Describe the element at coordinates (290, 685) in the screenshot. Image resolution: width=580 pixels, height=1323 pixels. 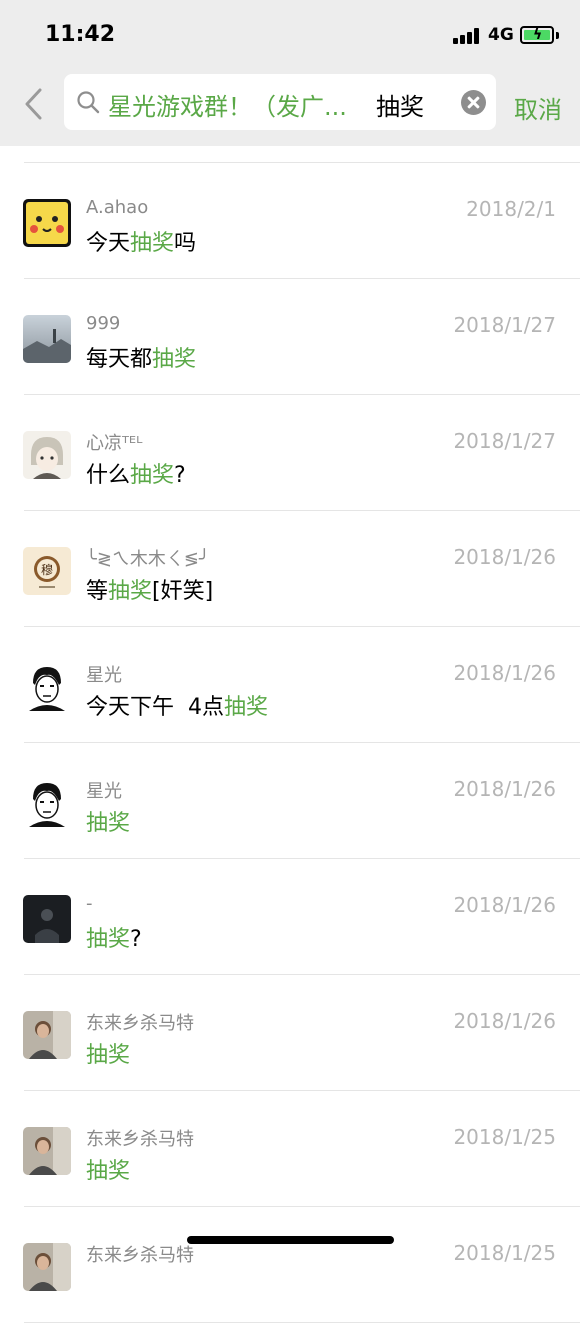
I see `search-result-item: 星光 2018/1/26 今天下午 4点抽奖` at that location.